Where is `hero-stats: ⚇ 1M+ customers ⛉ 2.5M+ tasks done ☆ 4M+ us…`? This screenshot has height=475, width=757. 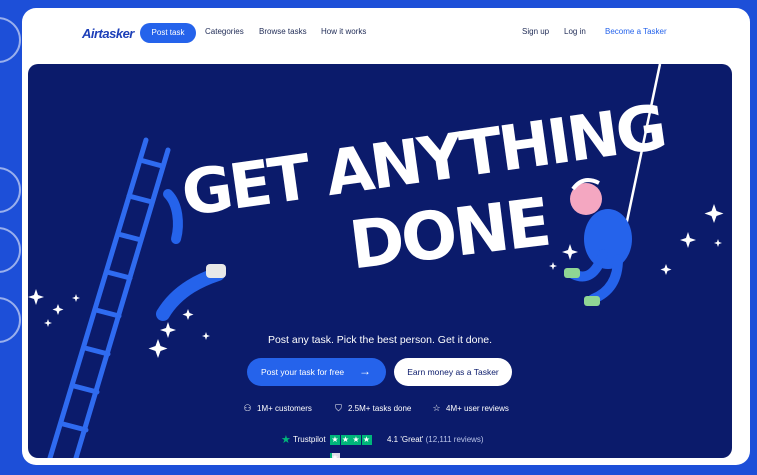 hero-stats: ⚇ 1M+ customers ⛉ 2.5M+ tasks done ☆ 4M+ us… is located at coordinates (380, 410).